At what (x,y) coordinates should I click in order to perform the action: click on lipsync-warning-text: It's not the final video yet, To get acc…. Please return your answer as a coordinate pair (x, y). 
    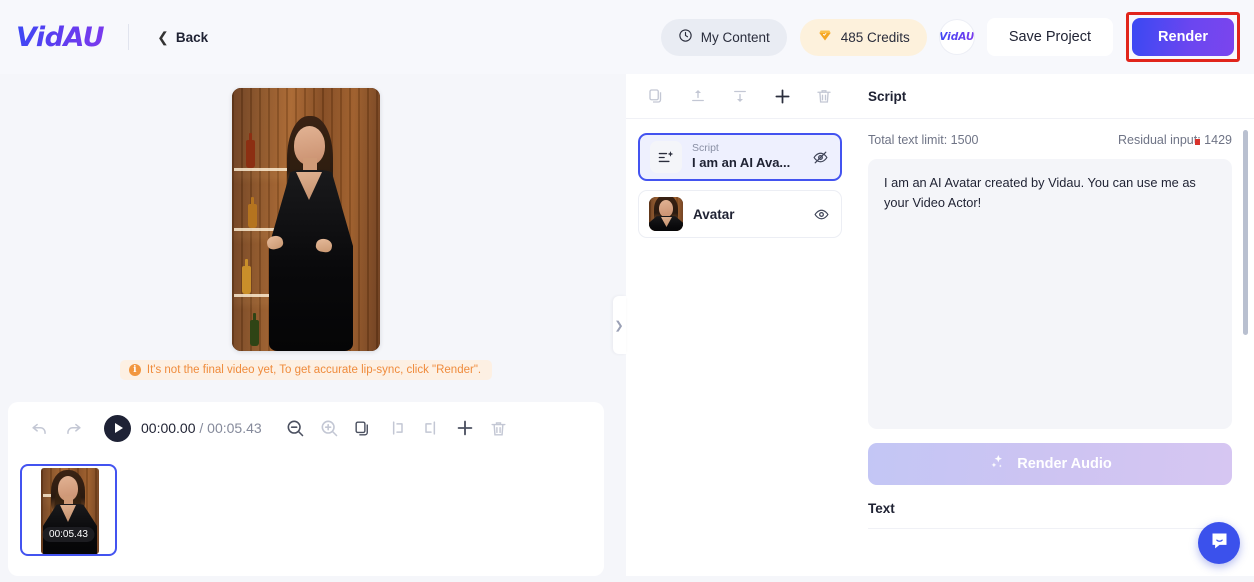
    Looking at the image, I should click on (314, 370).